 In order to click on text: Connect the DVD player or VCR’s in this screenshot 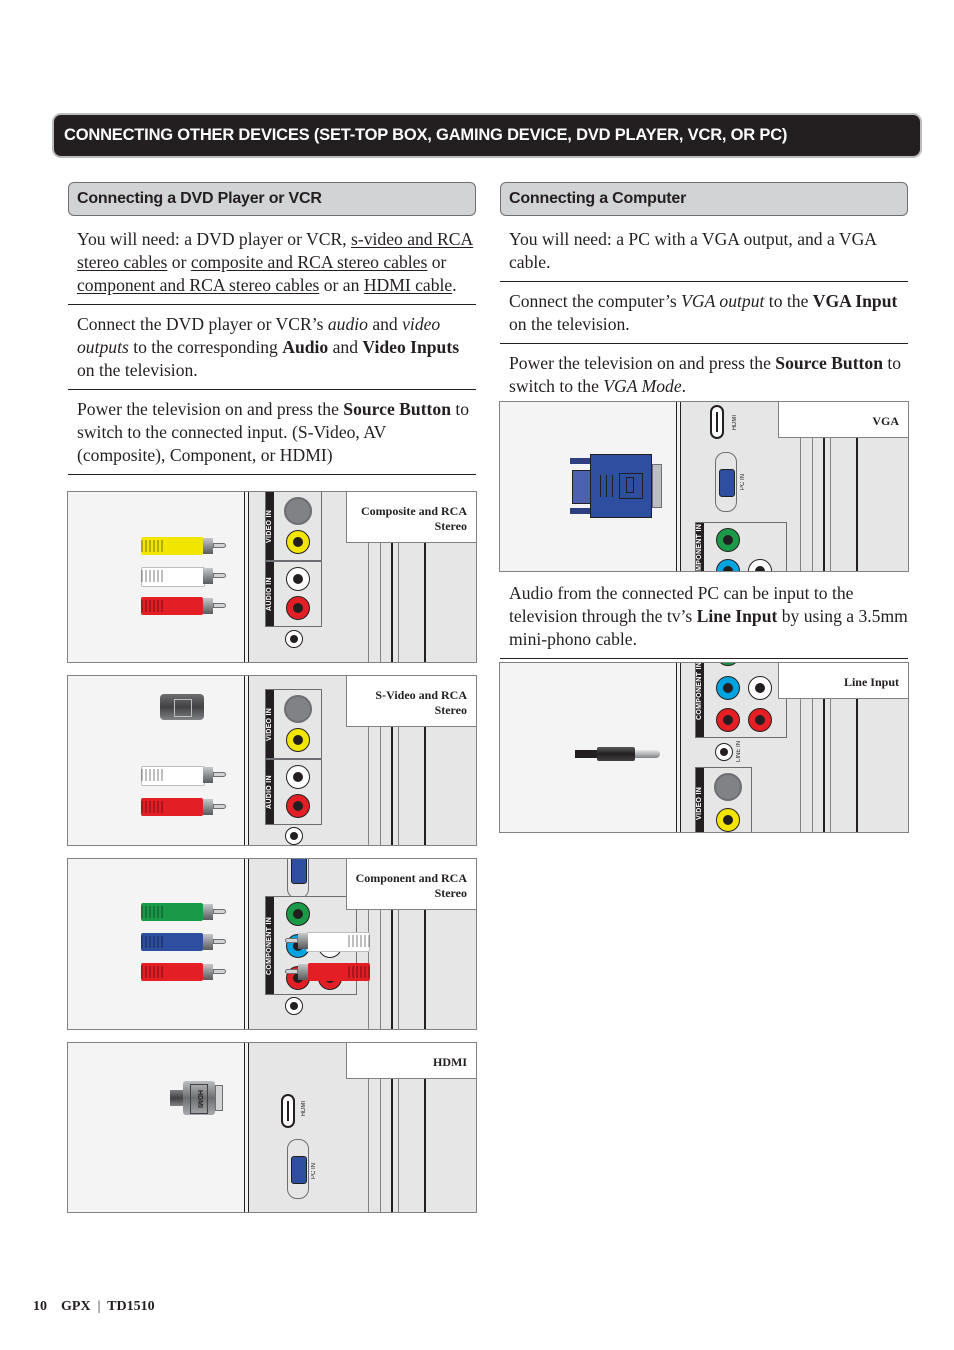, I will do `click(202, 324)`.